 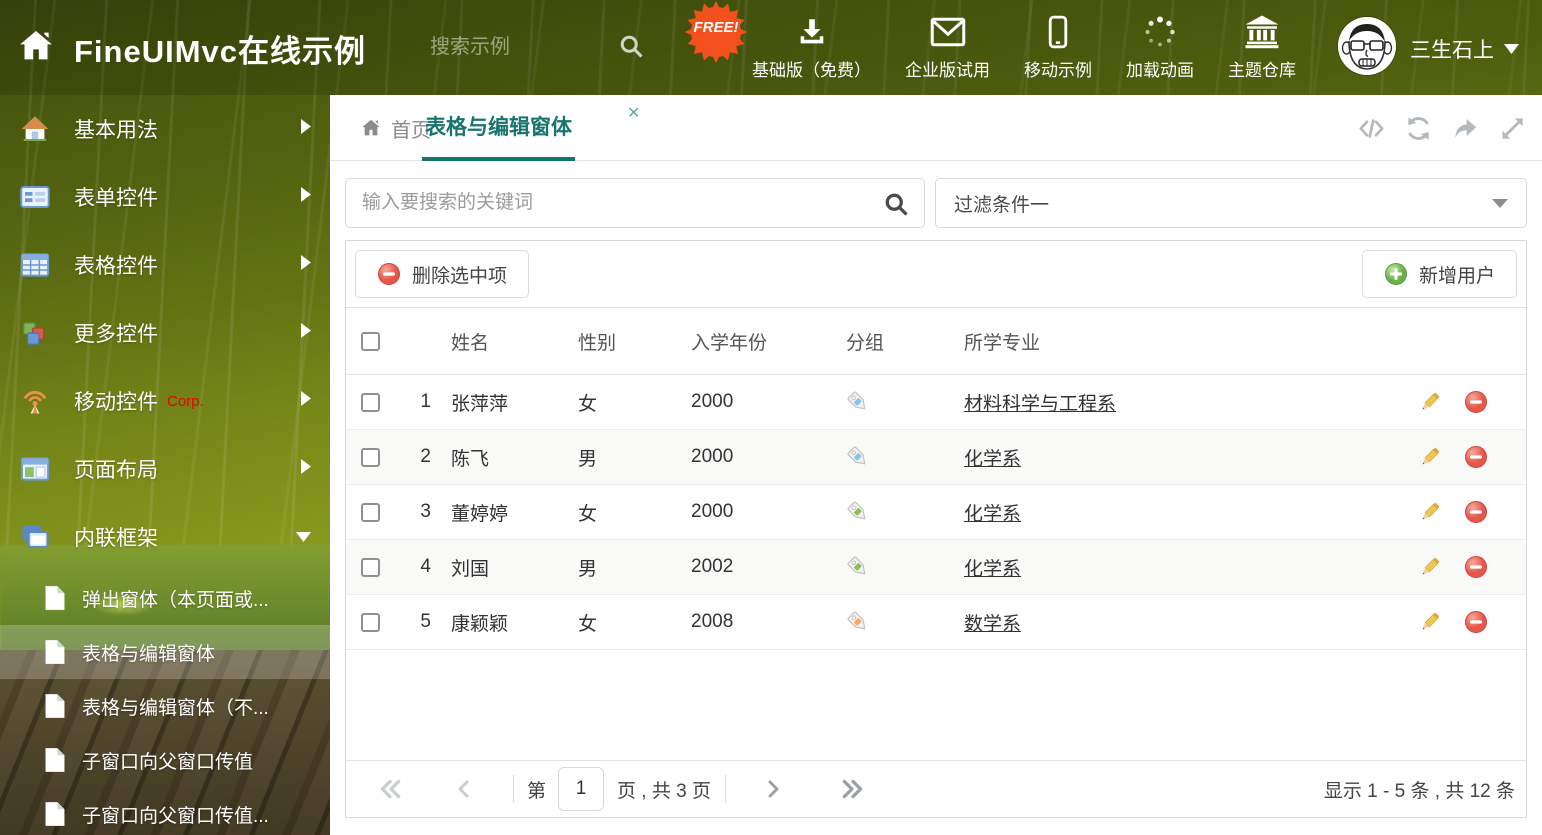 What do you see at coordinates (36, 46) in the screenshot?
I see `home-icon` at bounding box center [36, 46].